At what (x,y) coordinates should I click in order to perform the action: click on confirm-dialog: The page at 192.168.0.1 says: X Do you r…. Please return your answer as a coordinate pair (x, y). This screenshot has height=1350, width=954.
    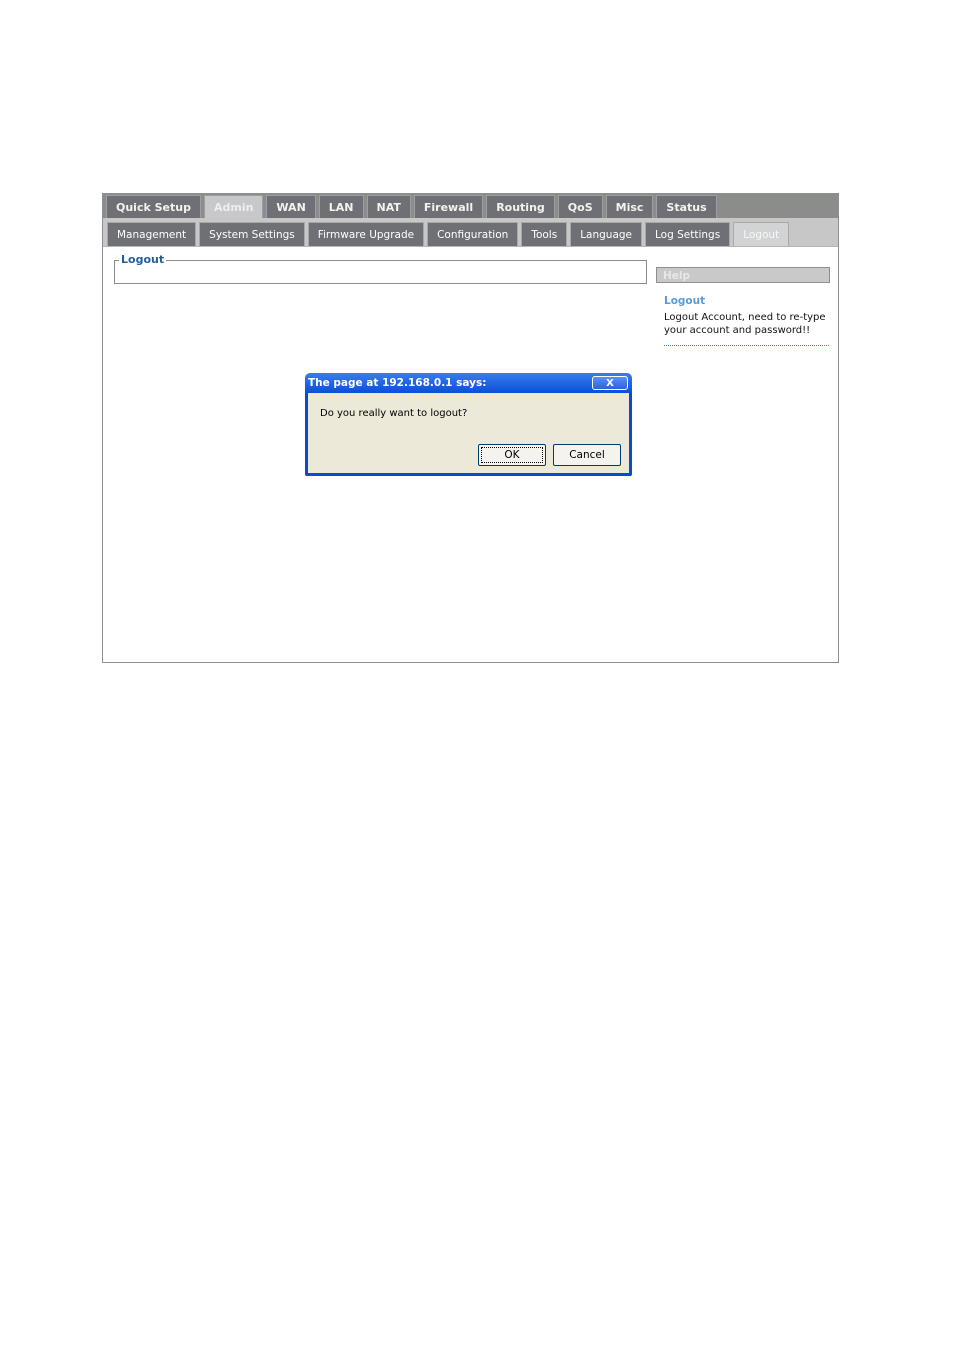
    Looking at the image, I should click on (468, 424).